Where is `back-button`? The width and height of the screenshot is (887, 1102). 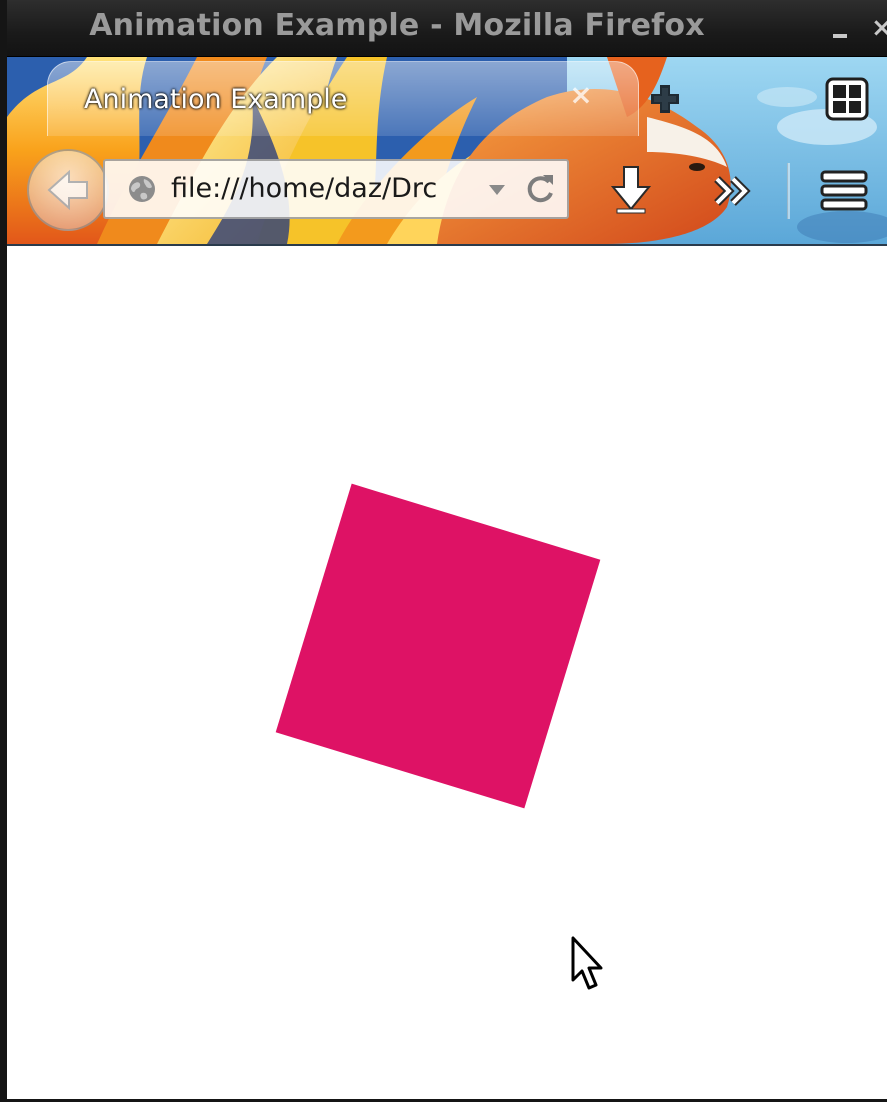
back-button is located at coordinates (68, 190).